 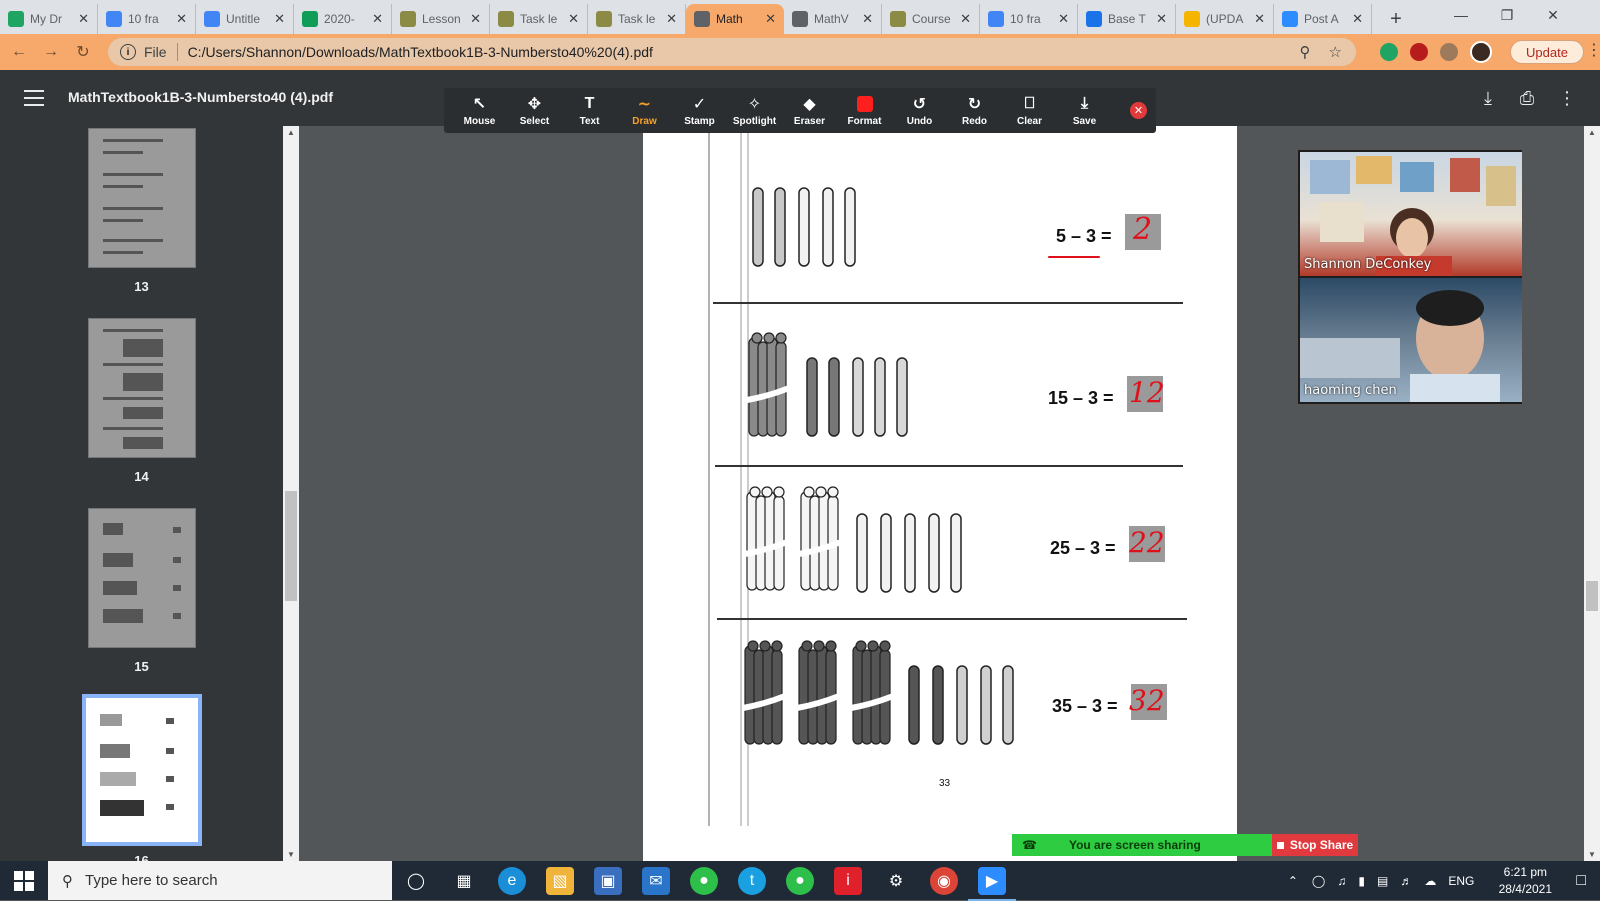 I want to click on task-view-icon: ▦, so click(x=464, y=881).